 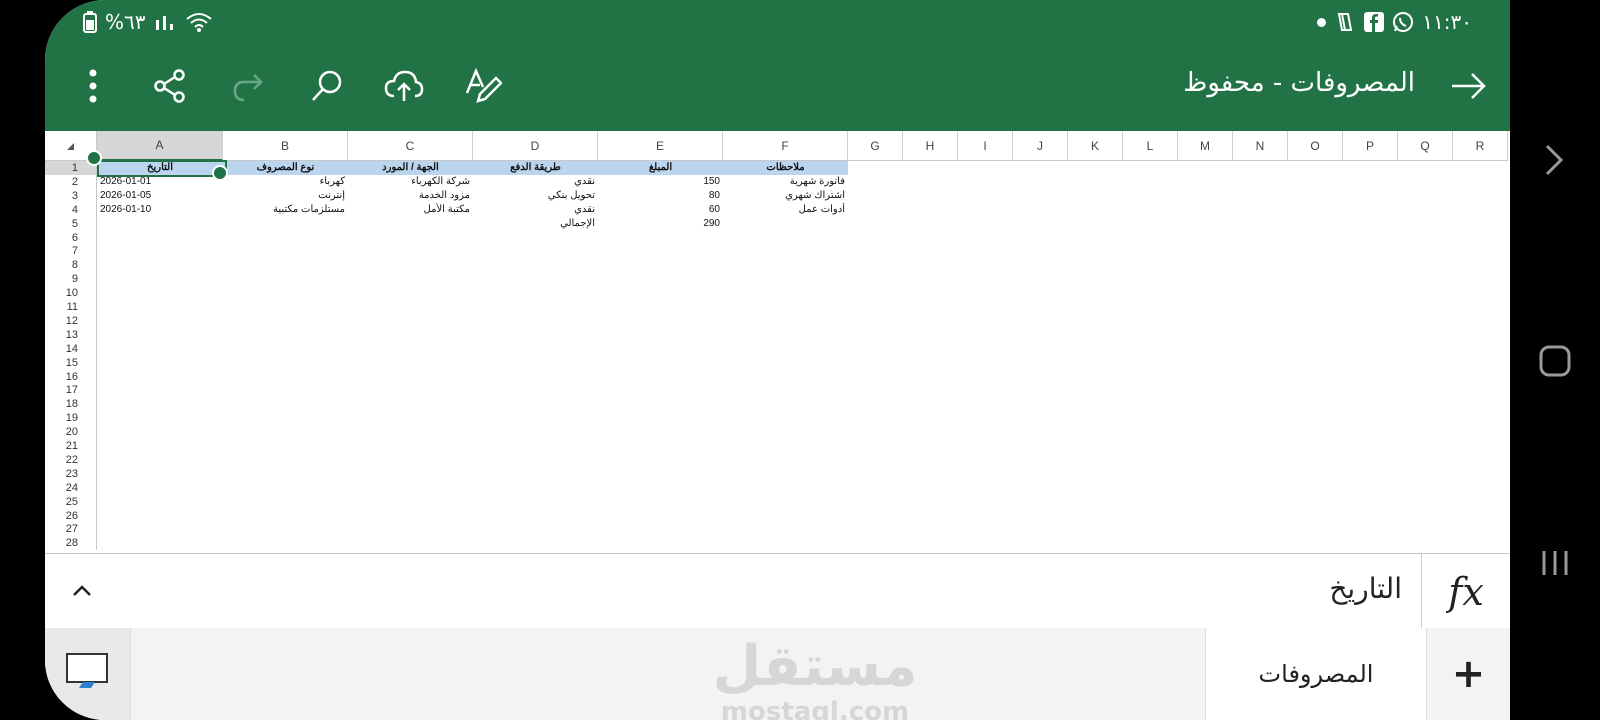 I want to click on data-cell: مزود الخدمة, so click(x=410, y=196).